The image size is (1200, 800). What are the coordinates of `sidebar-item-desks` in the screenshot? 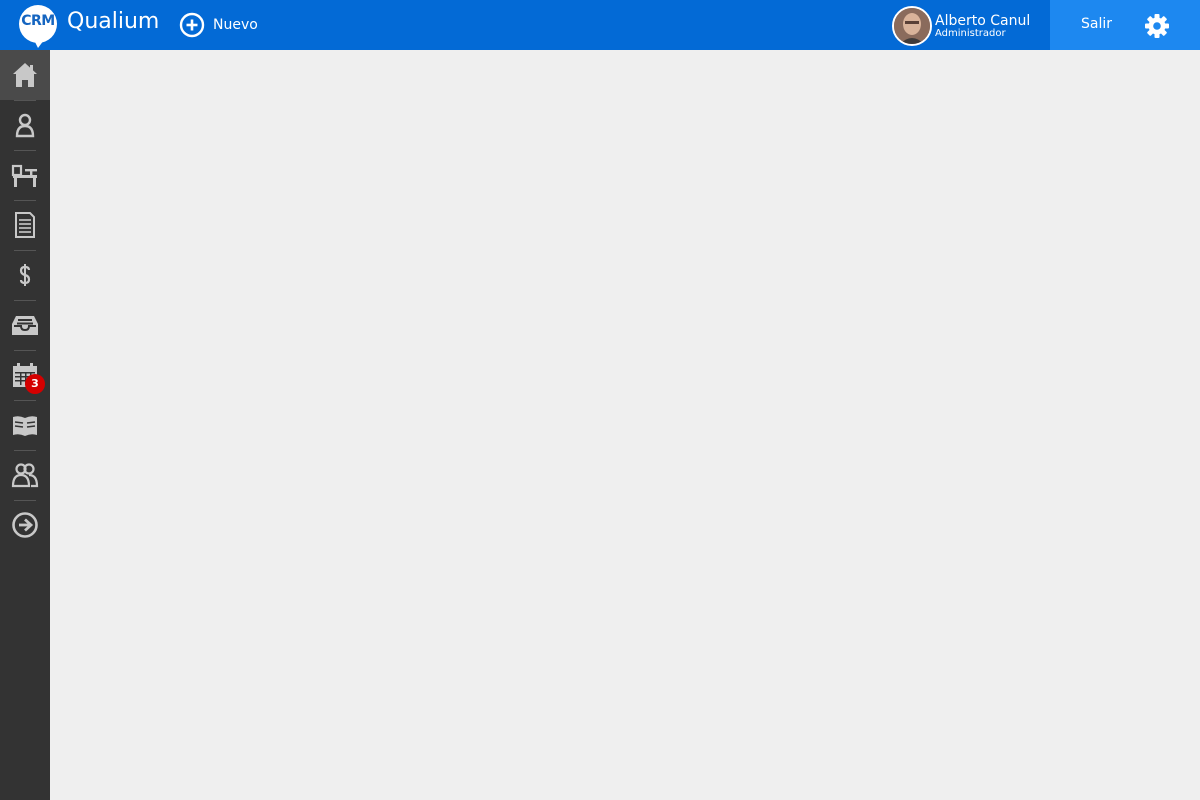 It's located at (25, 175).